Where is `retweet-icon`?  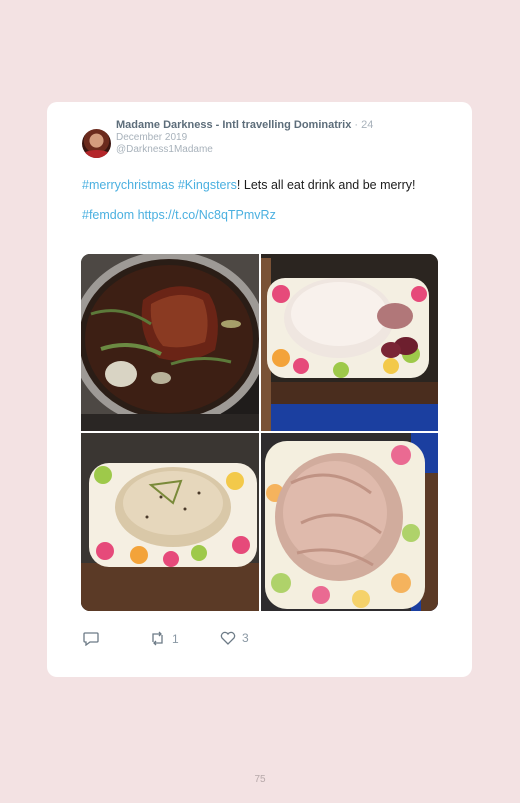 retweet-icon is located at coordinates (157, 638).